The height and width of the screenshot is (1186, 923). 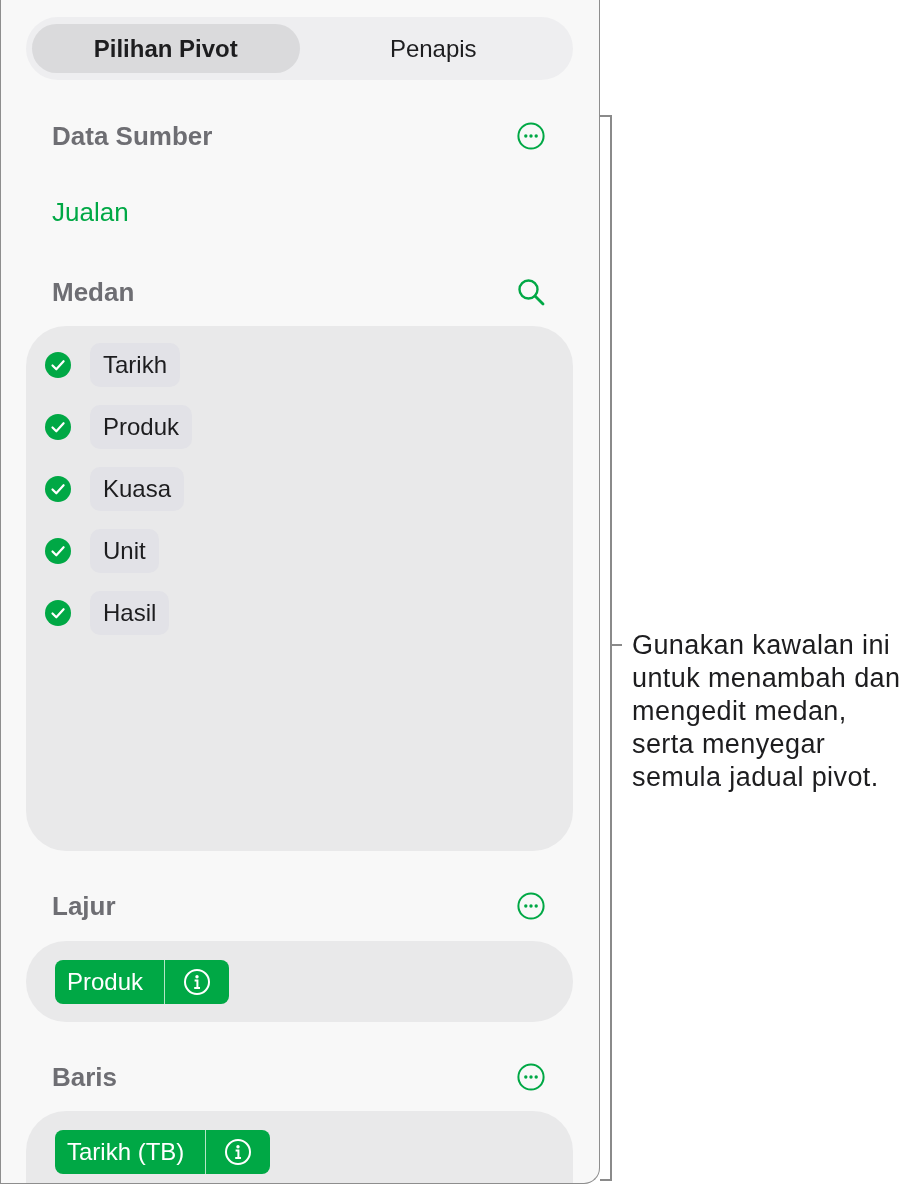 I want to click on search-button, so click(x=531, y=292).